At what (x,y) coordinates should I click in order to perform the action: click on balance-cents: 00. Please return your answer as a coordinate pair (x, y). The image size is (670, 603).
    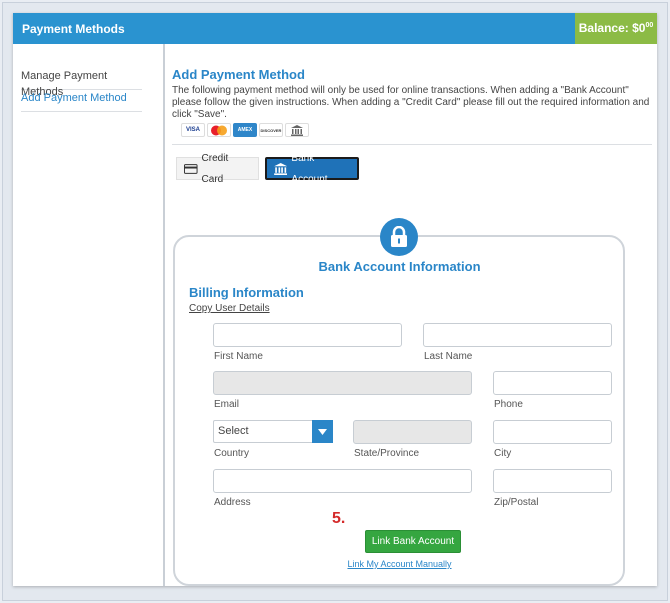
    Looking at the image, I should click on (649, 25).